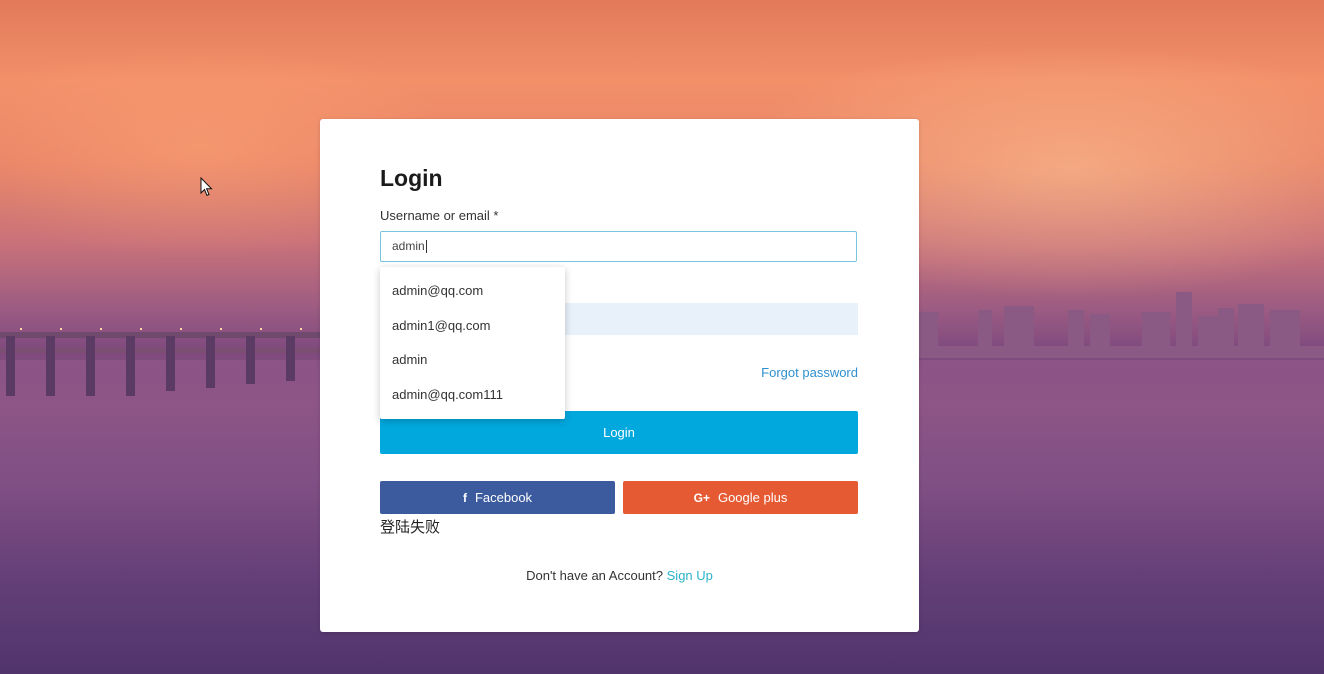 Image resolution: width=1324 pixels, height=674 pixels. What do you see at coordinates (411, 178) in the screenshot?
I see `page-title: Login` at bounding box center [411, 178].